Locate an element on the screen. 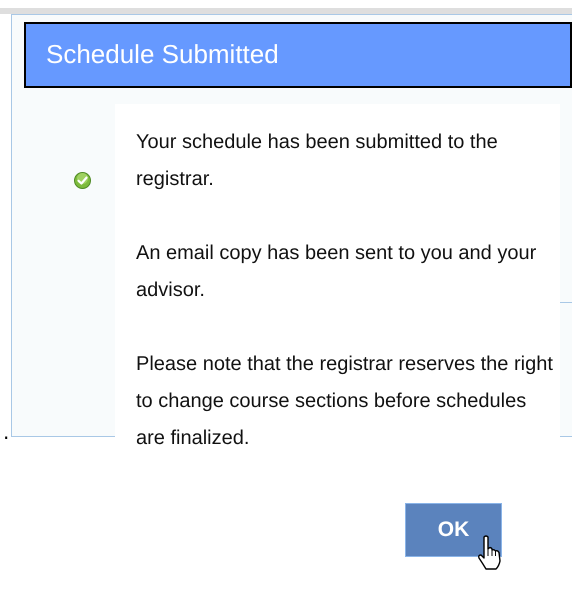  success-check-icon is located at coordinates (82, 180).